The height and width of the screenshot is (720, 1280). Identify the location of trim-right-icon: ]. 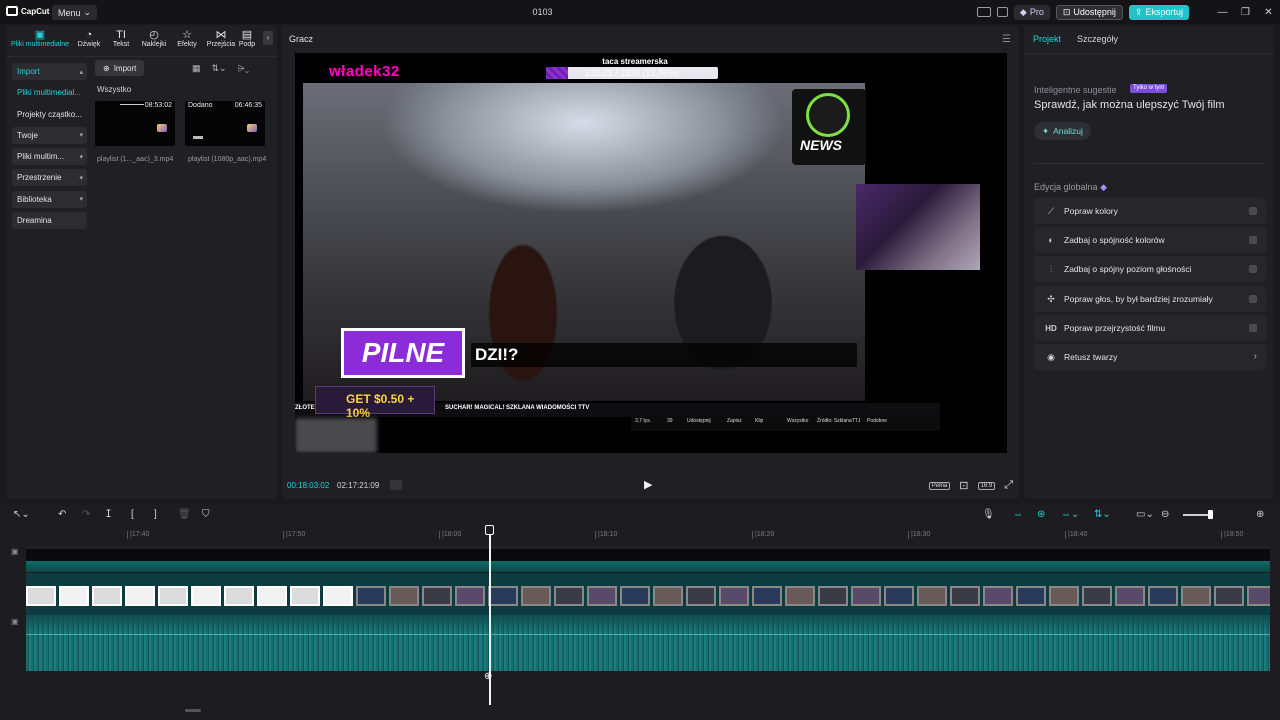
(155, 514).